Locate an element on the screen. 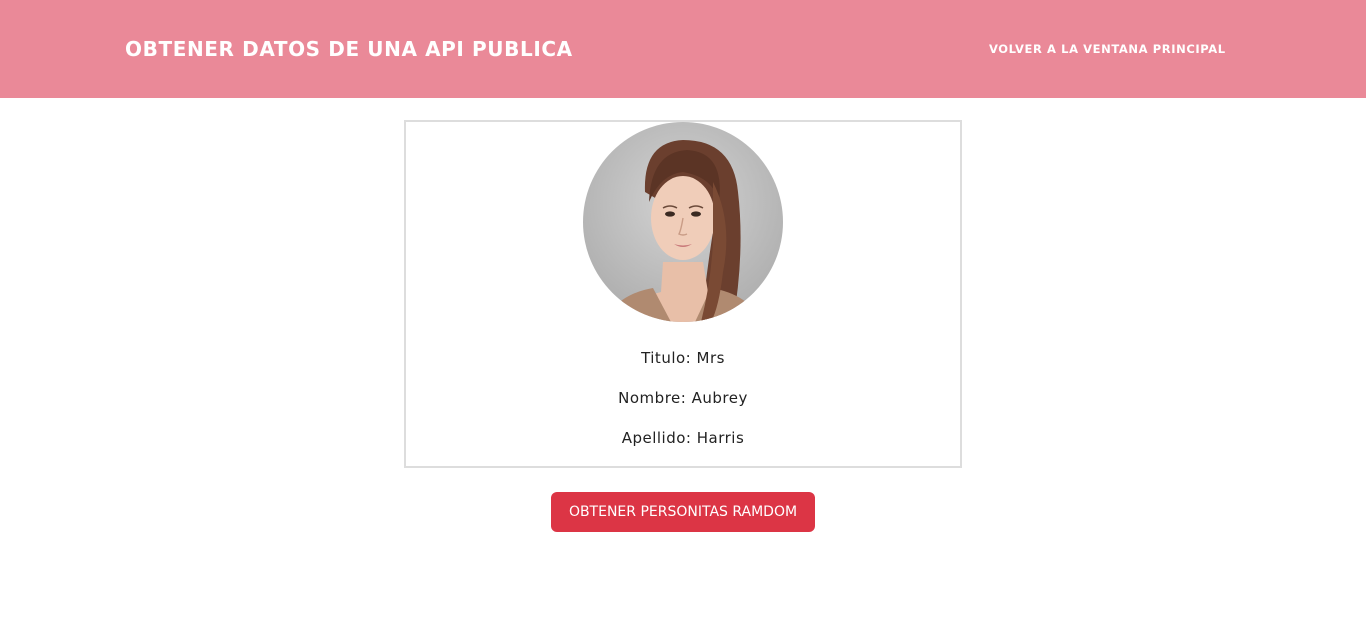 The width and height of the screenshot is (1366, 644). back-to-main-link: VOLVER A LA VENTANA PRINCIPAL is located at coordinates (1107, 49).